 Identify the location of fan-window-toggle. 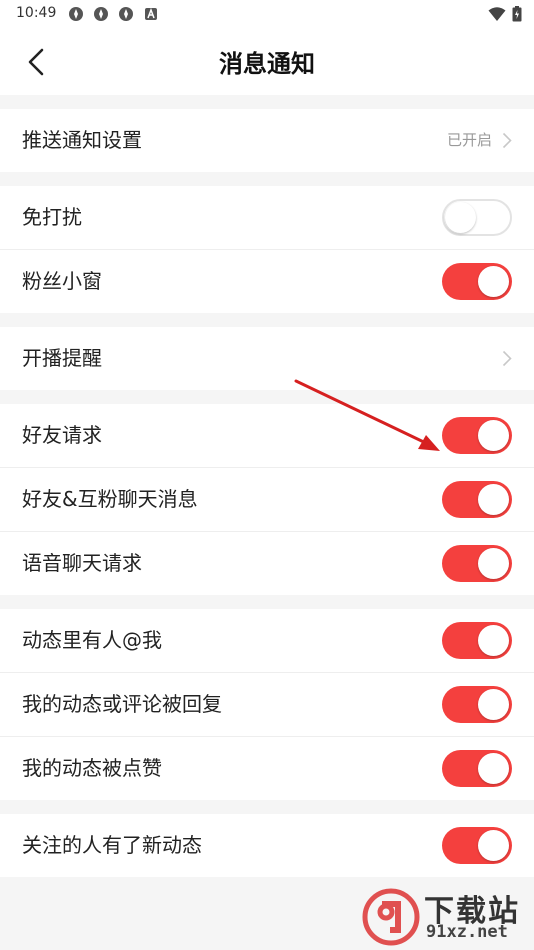
(477, 281).